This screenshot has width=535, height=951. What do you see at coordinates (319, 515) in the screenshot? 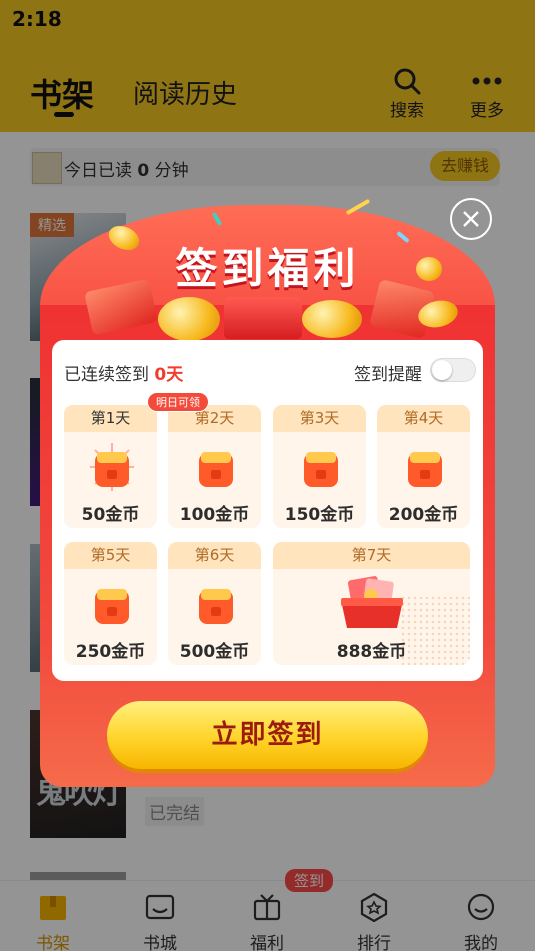
I see `day-reward-amount: 150金币` at bounding box center [319, 515].